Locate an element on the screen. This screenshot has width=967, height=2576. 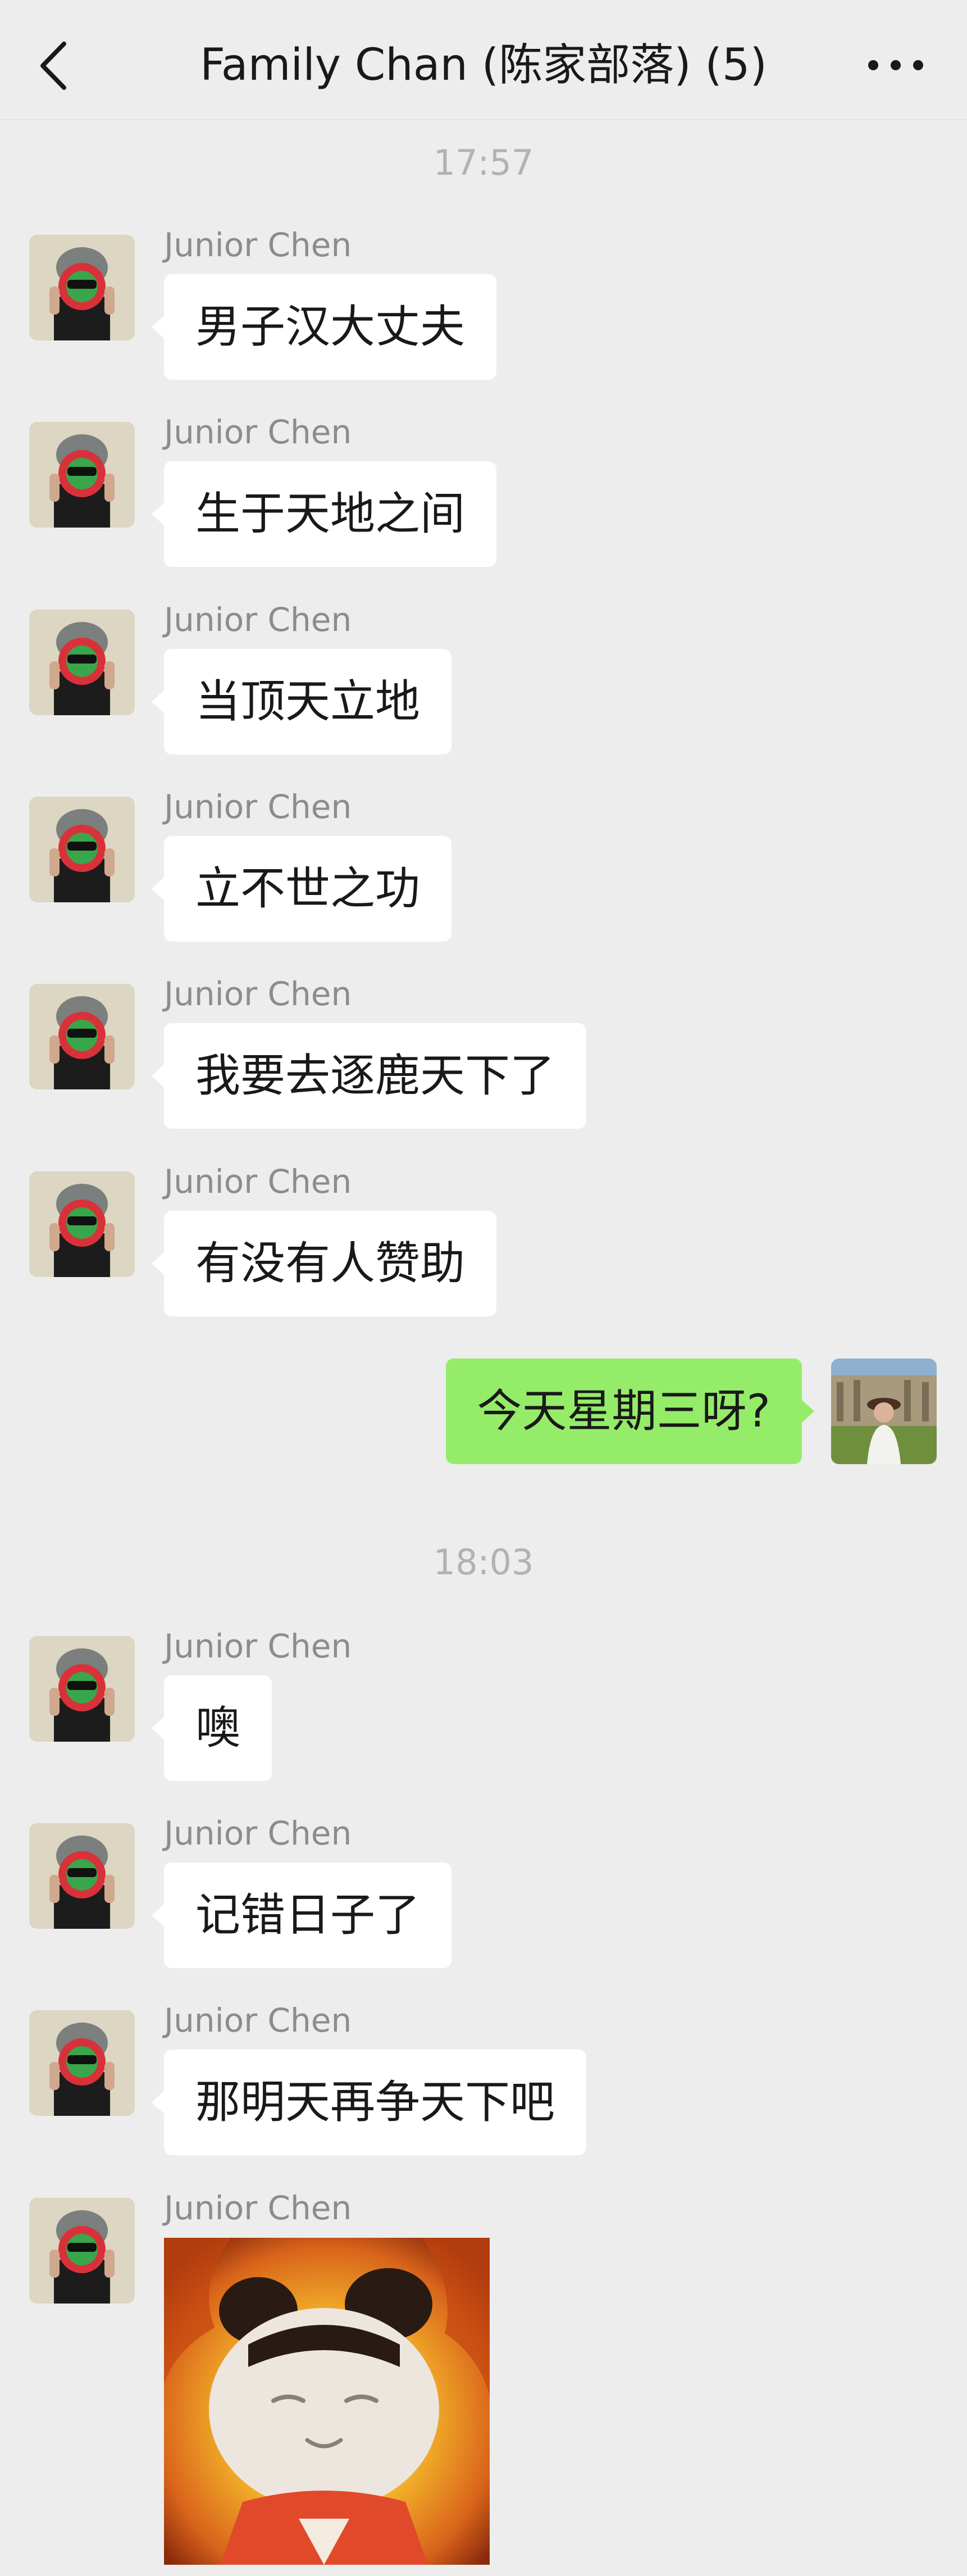
message-bubble-outgoing: 今天星期三呀? is located at coordinates (630, 1411).